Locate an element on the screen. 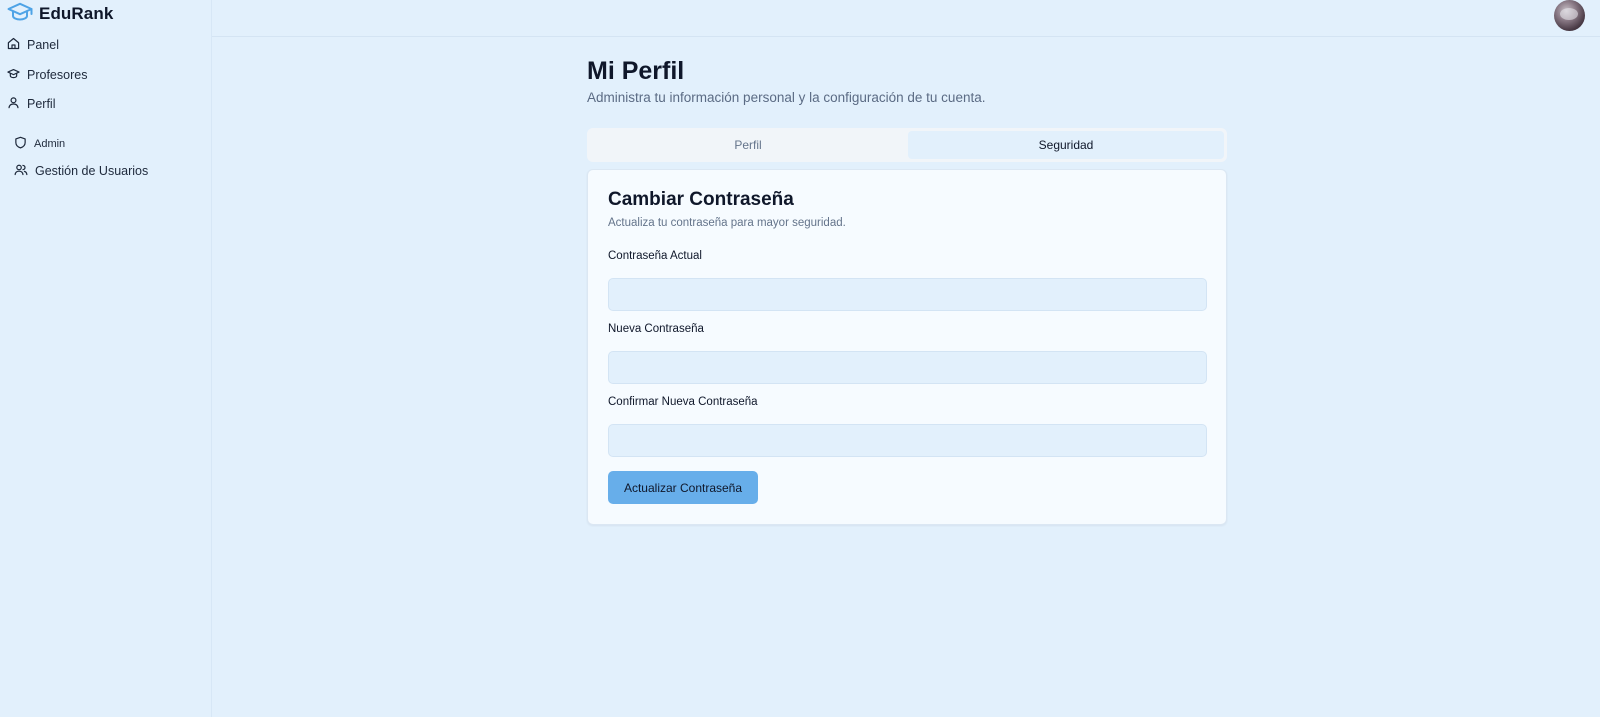 The image size is (1600, 717). brand: EduRank is located at coordinates (60, 14).